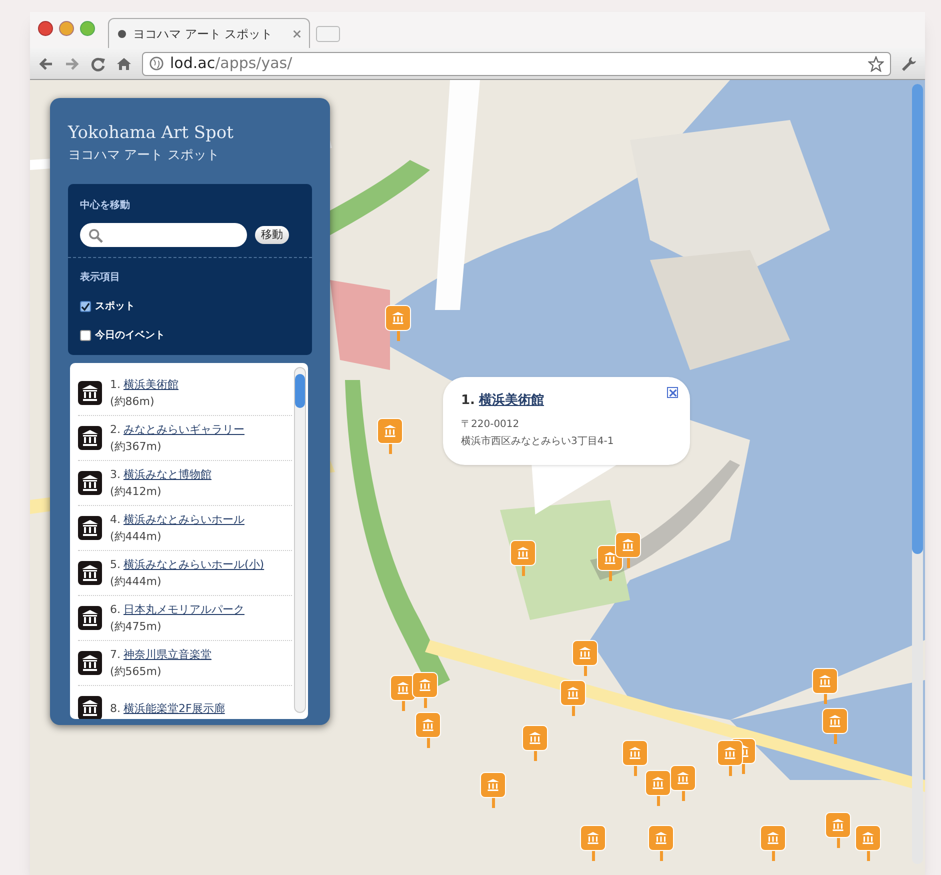  I want to click on reload-icon, so click(98, 64).